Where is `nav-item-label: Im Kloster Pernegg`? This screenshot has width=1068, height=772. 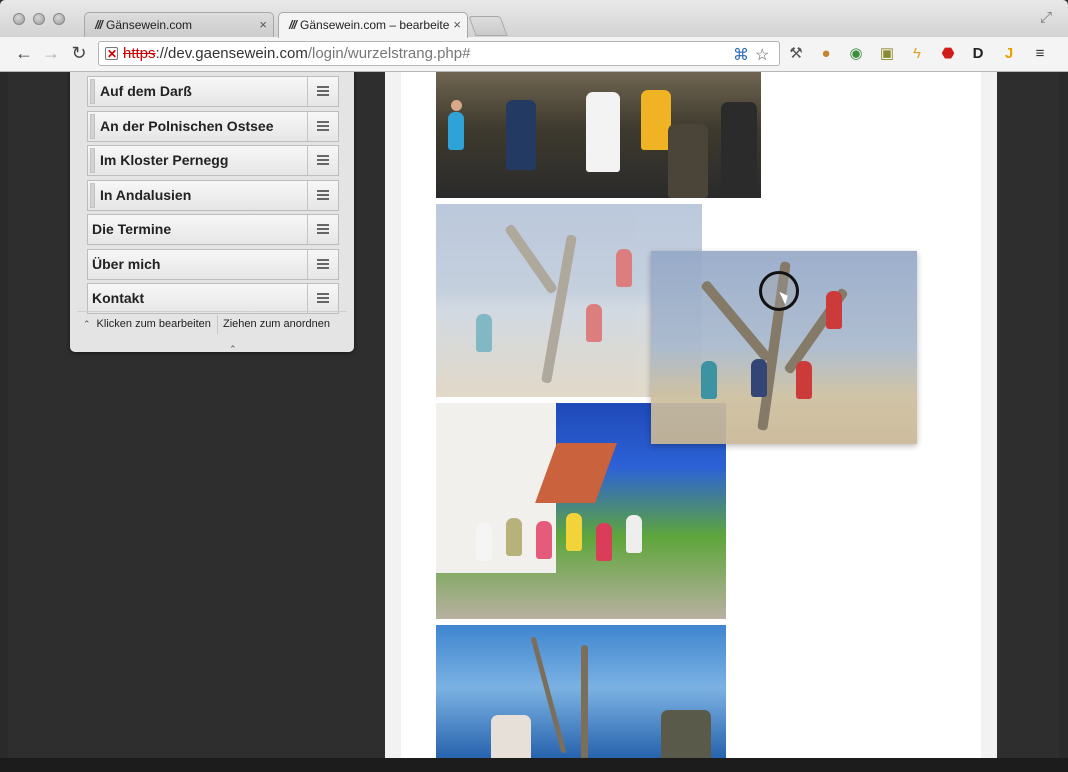
nav-item-label: Im Kloster Pernegg is located at coordinates (164, 160).